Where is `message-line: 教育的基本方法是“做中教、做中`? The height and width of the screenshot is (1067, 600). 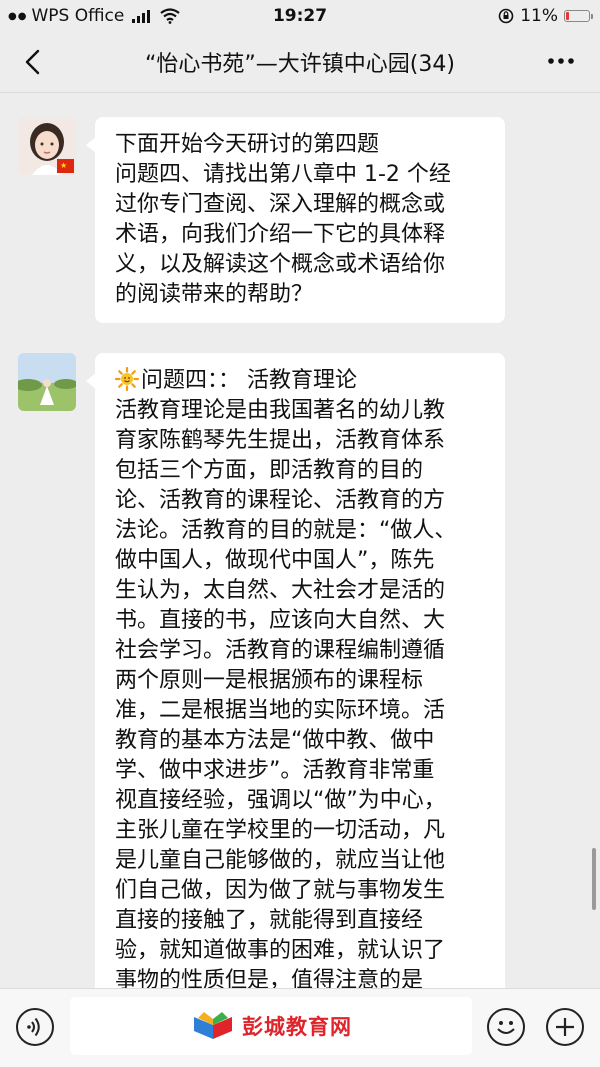
message-line: 教育的基本方法是“做中教、做中 is located at coordinates (275, 740).